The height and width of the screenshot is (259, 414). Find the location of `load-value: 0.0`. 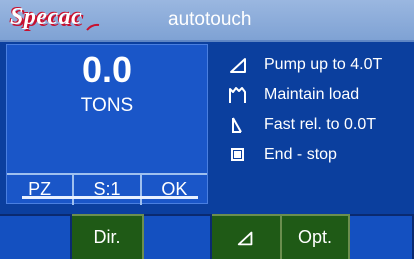

load-value: 0.0 is located at coordinates (107, 69).